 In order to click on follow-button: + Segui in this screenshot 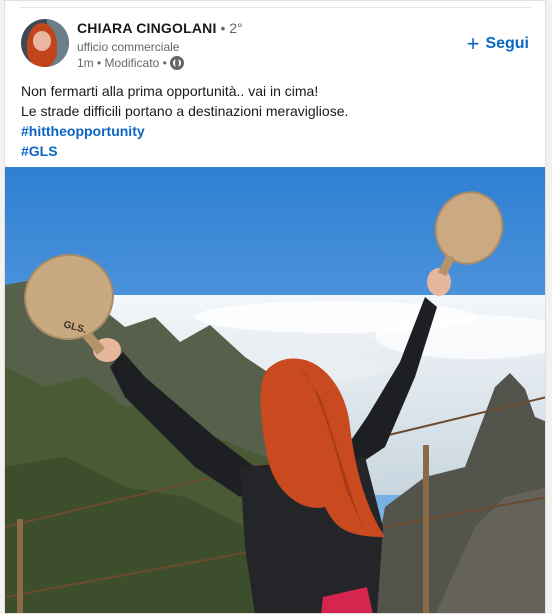, I will do `click(497, 43)`.